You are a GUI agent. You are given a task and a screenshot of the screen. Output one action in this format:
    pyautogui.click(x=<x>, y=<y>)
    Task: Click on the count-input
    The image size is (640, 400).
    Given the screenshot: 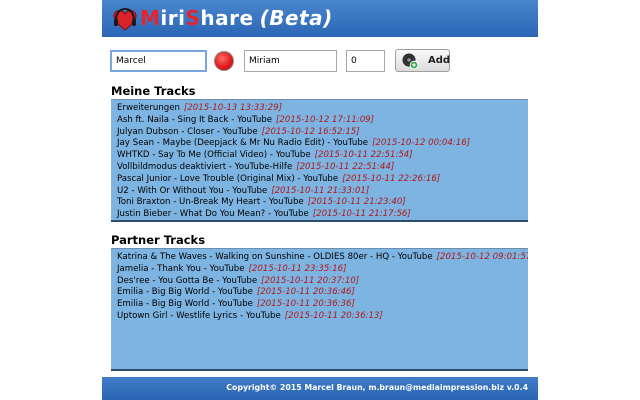 What is the action you would take?
    pyautogui.click(x=365, y=61)
    